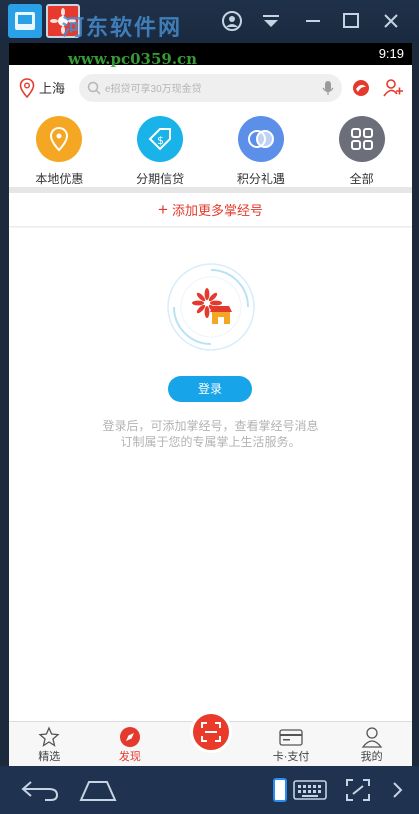 This screenshot has height=814, width=419. What do you see at coordinates (163, 209) in the screenshot?
I see `plus-icon: +` at bounding box center [163, 209].